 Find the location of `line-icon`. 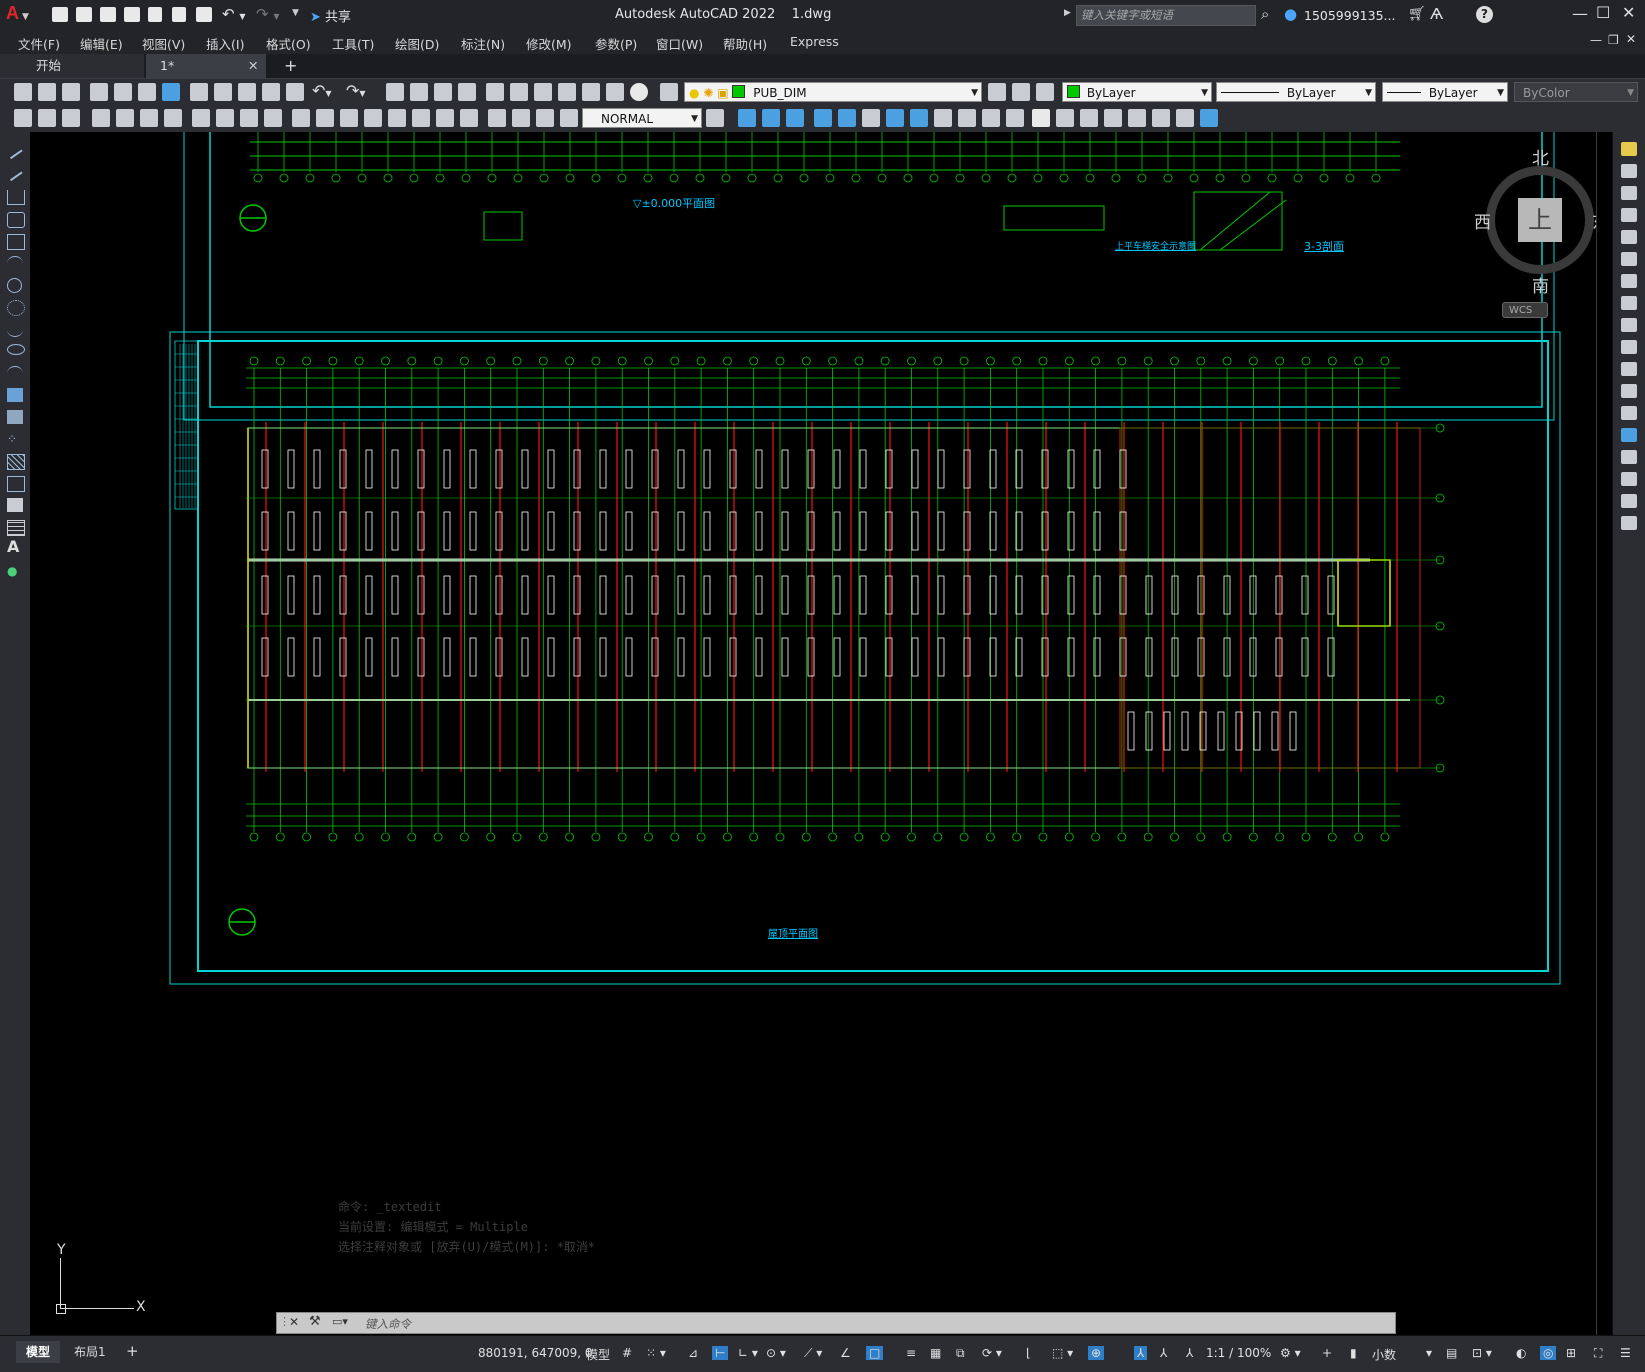

line-icon is located at coordinates (14, 151).